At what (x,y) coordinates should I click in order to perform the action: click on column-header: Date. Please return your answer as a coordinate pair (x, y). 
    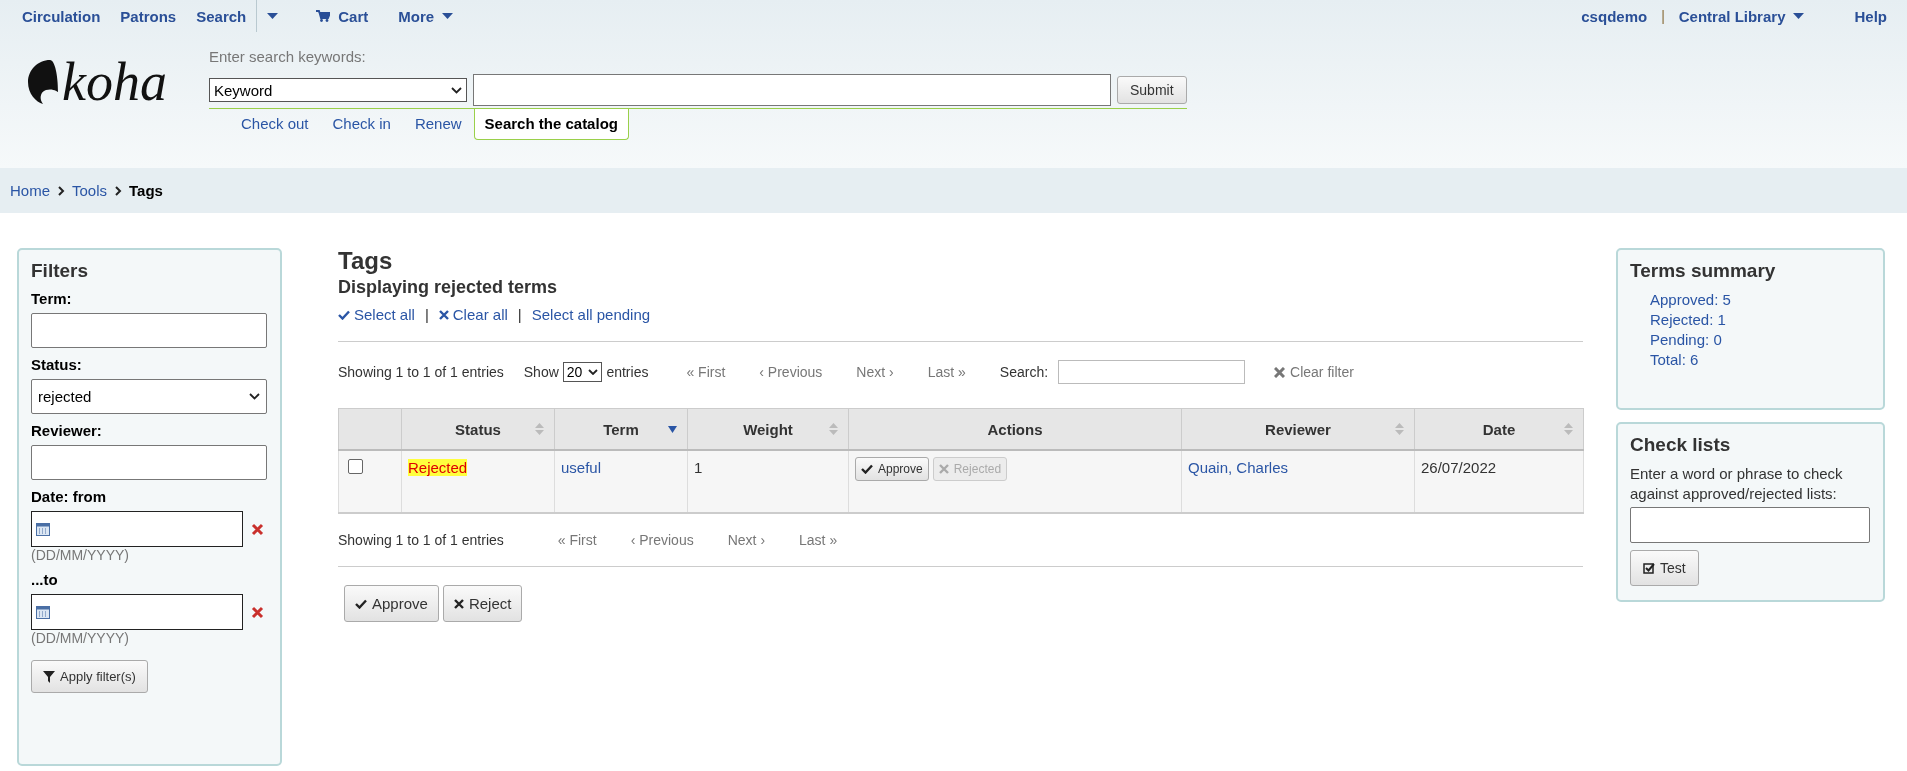
    Looking at the image, I should click on (1499, 429).